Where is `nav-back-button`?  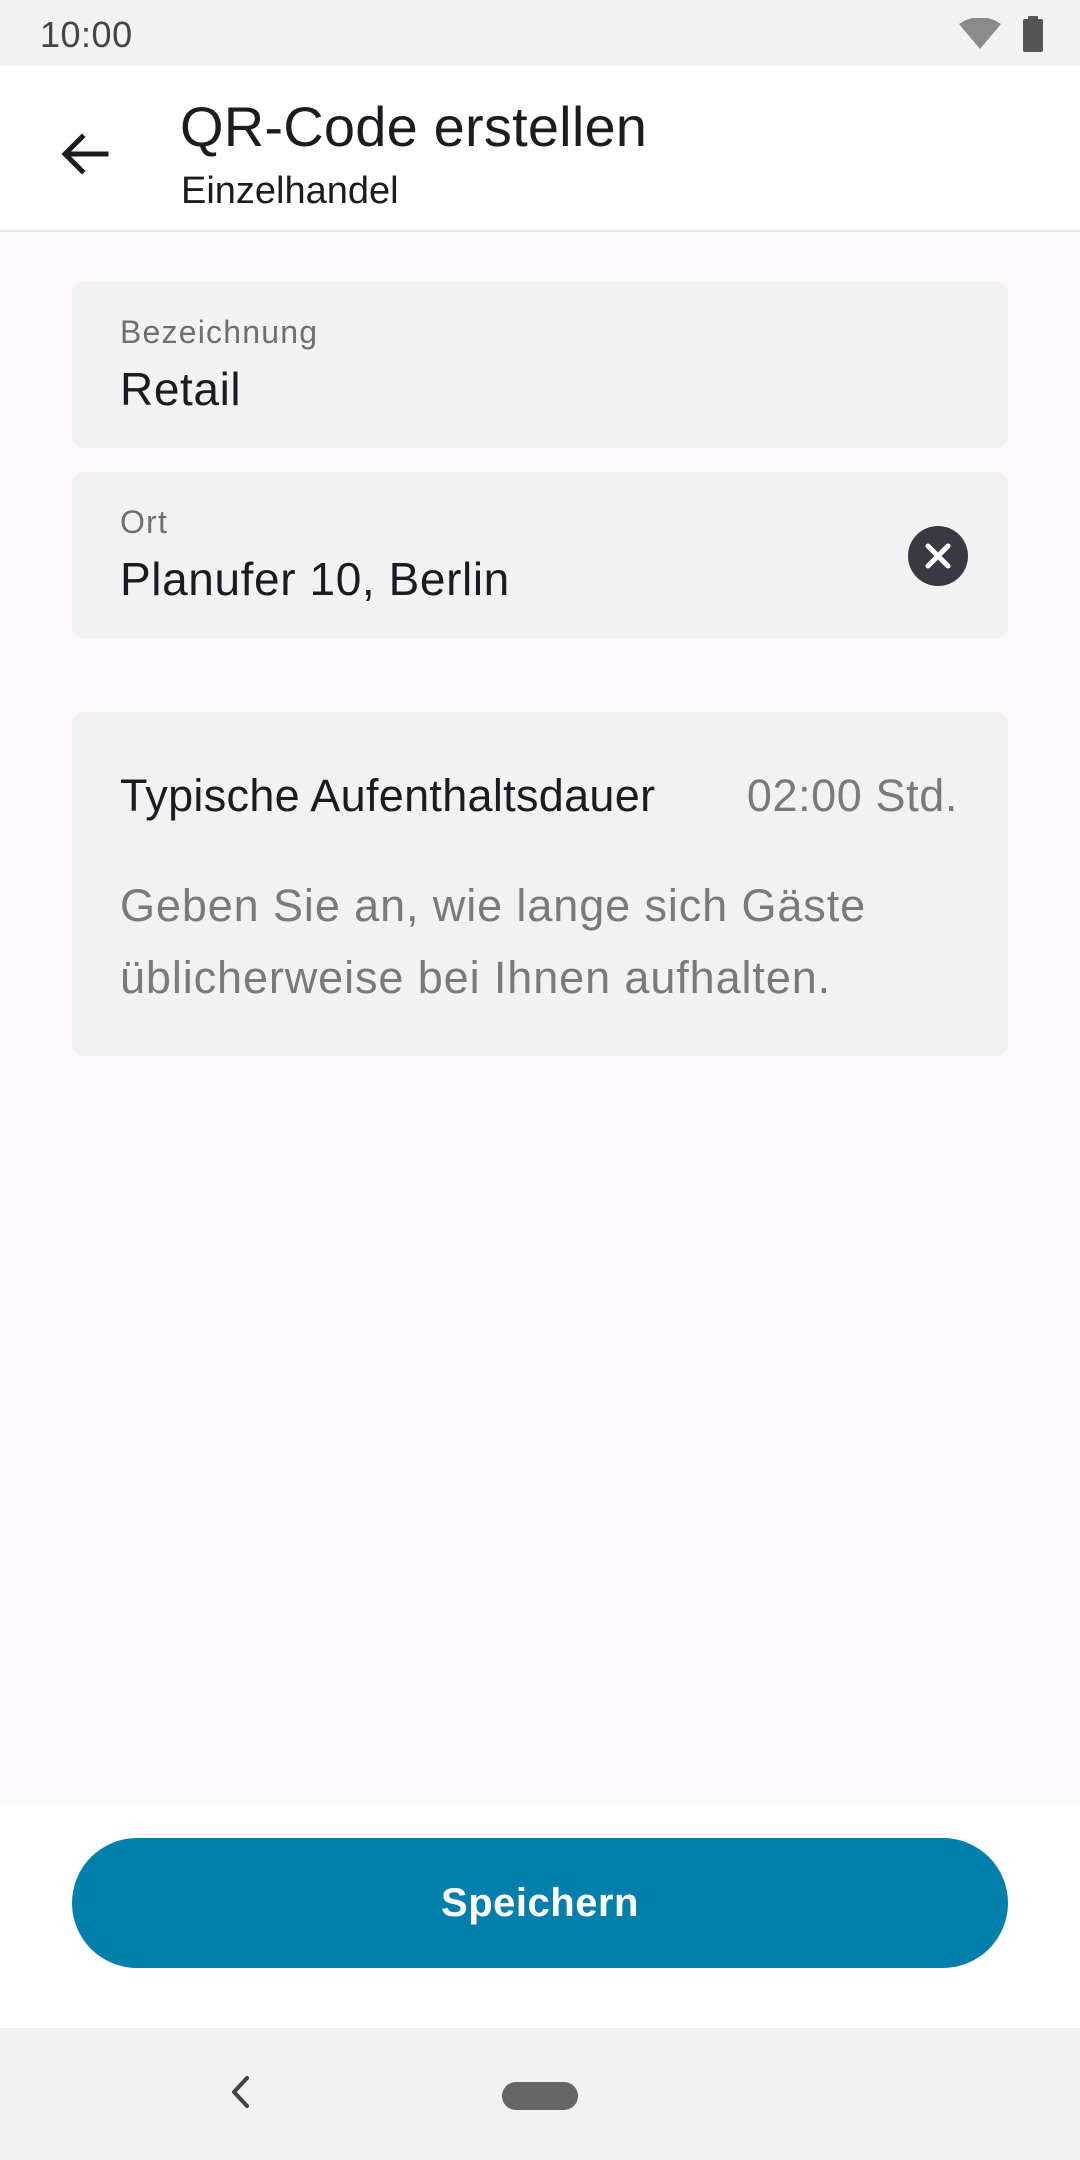
nav-back-button is located at coordinates (240, 2094).